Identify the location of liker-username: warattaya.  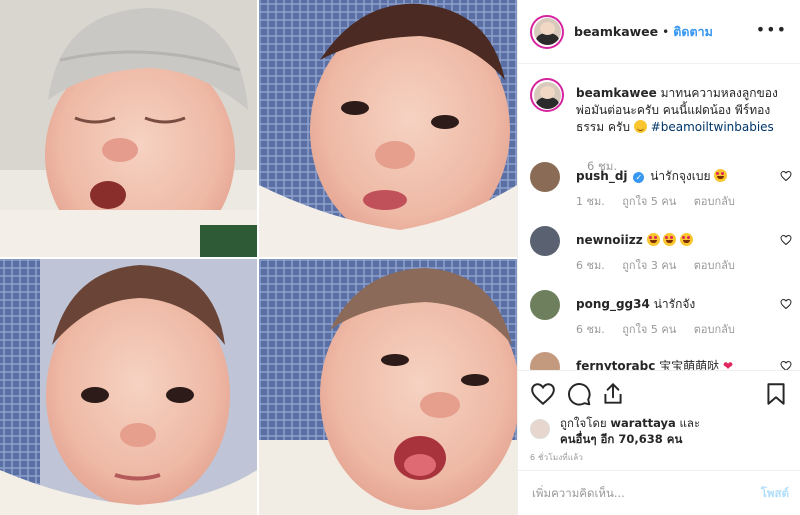
(642, 423).